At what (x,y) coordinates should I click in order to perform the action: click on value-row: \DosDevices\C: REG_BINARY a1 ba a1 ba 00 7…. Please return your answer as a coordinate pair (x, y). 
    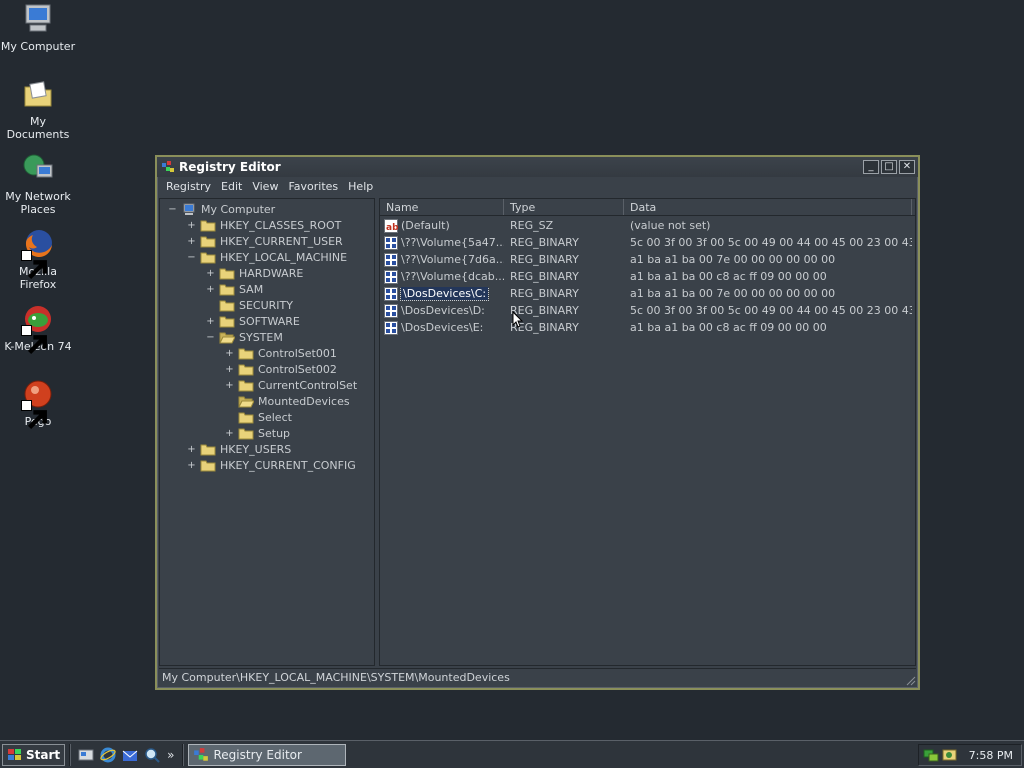
    Looking at the image, I should click on (647, 293).